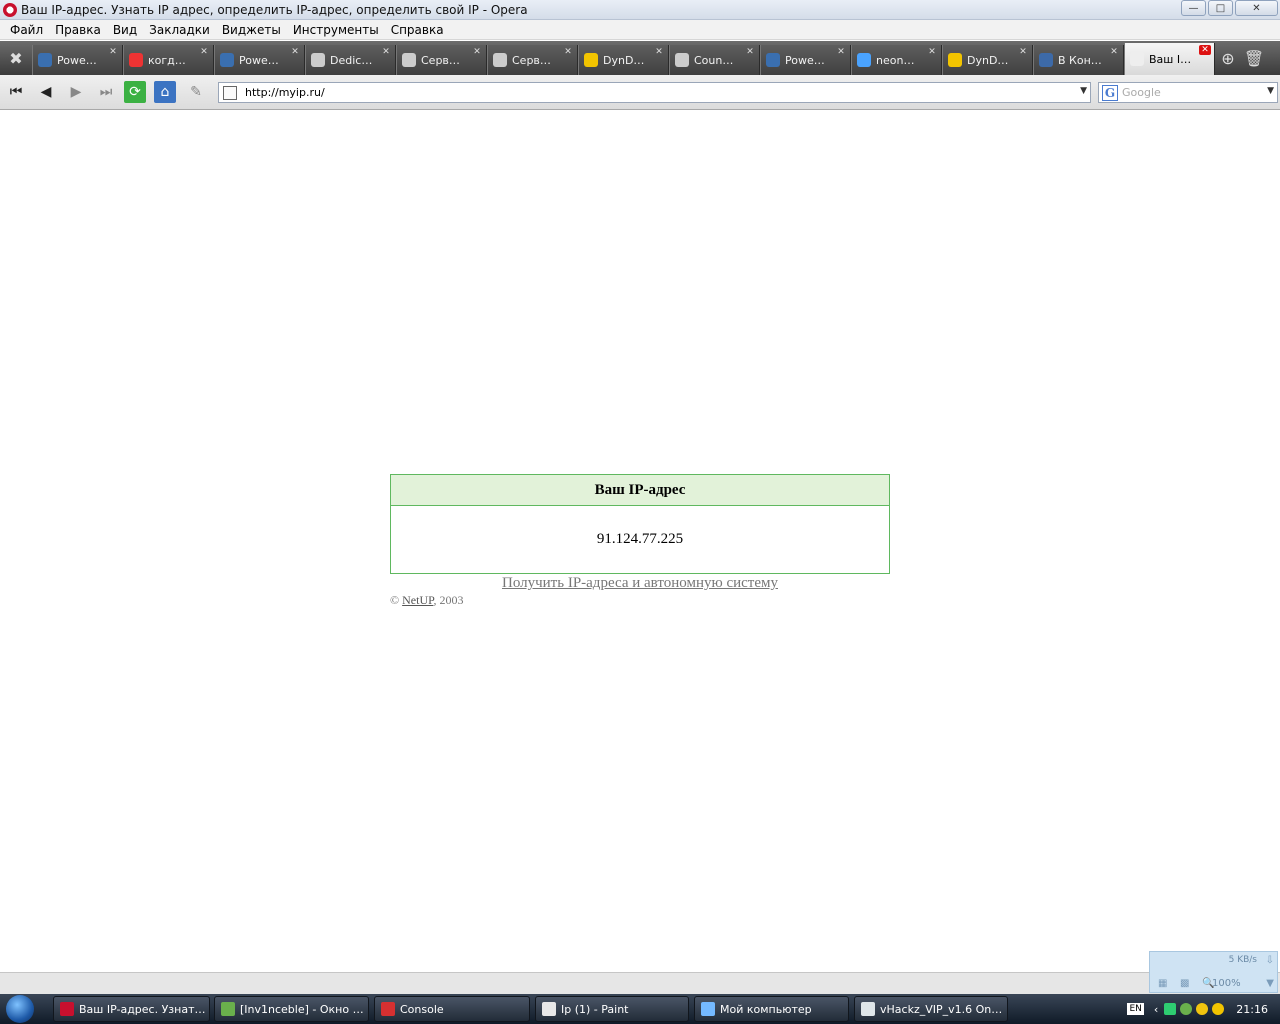 The image size is (1280, 1024). What do you see at coordinates (1162, 983) in the screenshot?
I see `panel-icon: ▦` at bounding box center [1162, 983].